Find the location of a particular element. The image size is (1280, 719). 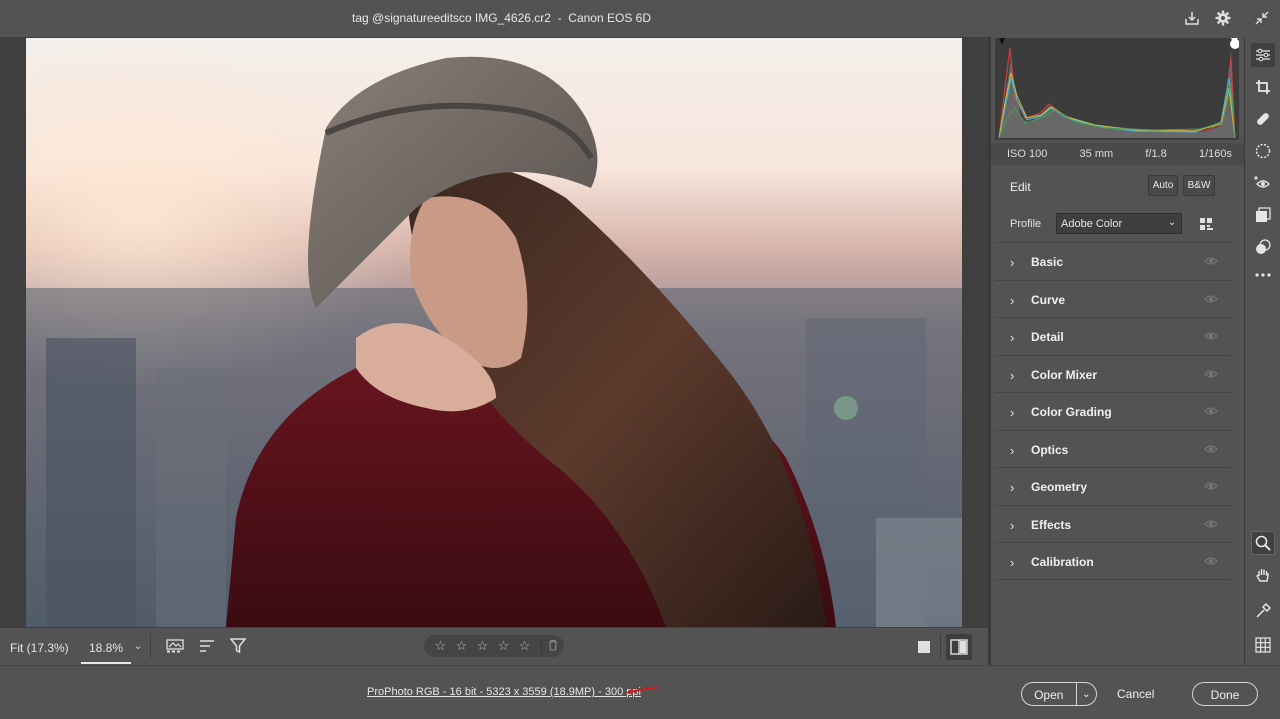

section-detail: › Detail is located at coordinates (1113, 336).